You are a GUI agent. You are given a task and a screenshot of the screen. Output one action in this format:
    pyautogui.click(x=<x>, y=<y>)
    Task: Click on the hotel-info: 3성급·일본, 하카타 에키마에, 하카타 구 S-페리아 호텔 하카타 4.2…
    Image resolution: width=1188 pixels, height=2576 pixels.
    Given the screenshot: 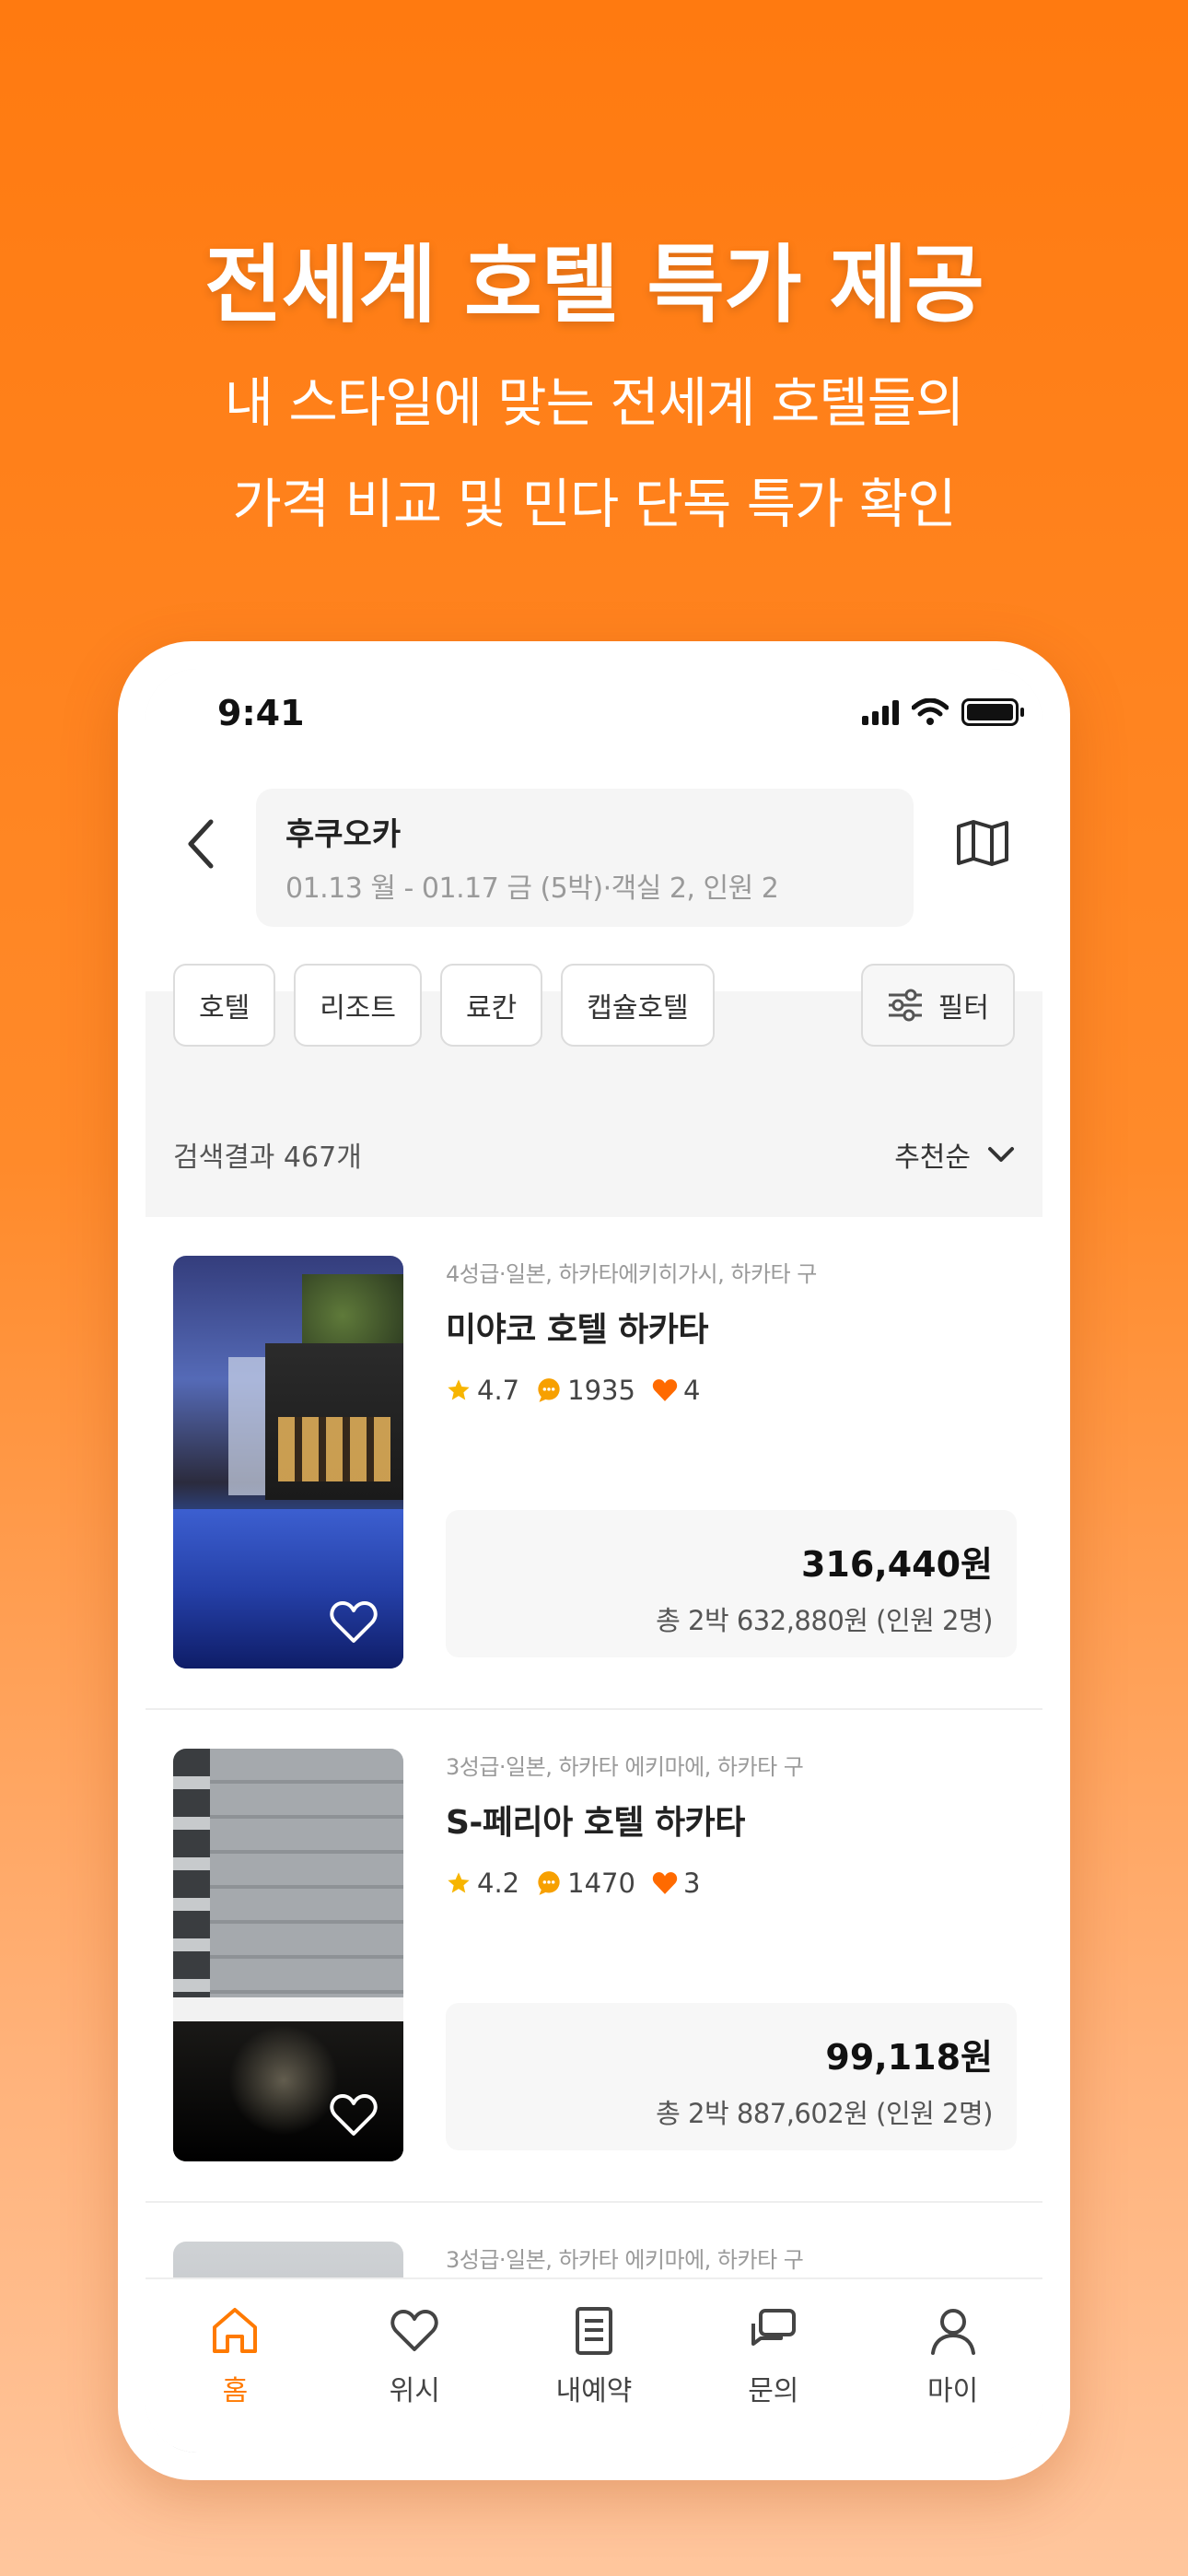 What is the action you would take?
    pyautogui.click(x=731, y=1824)
    